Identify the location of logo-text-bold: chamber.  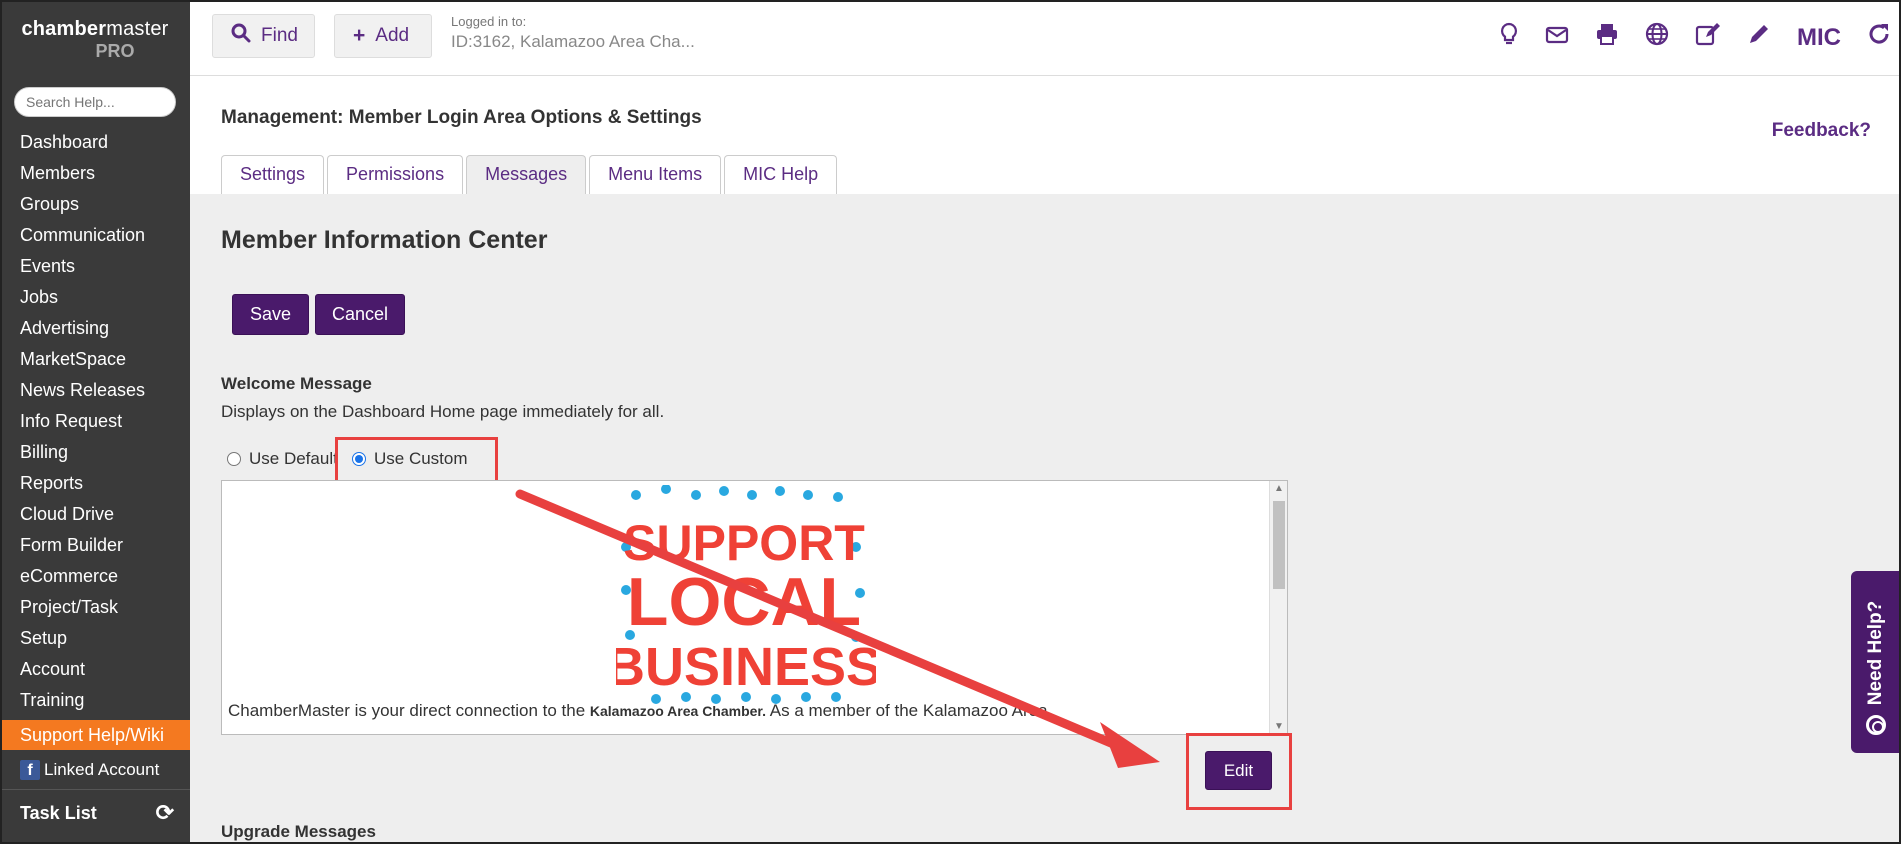
(64, 29).